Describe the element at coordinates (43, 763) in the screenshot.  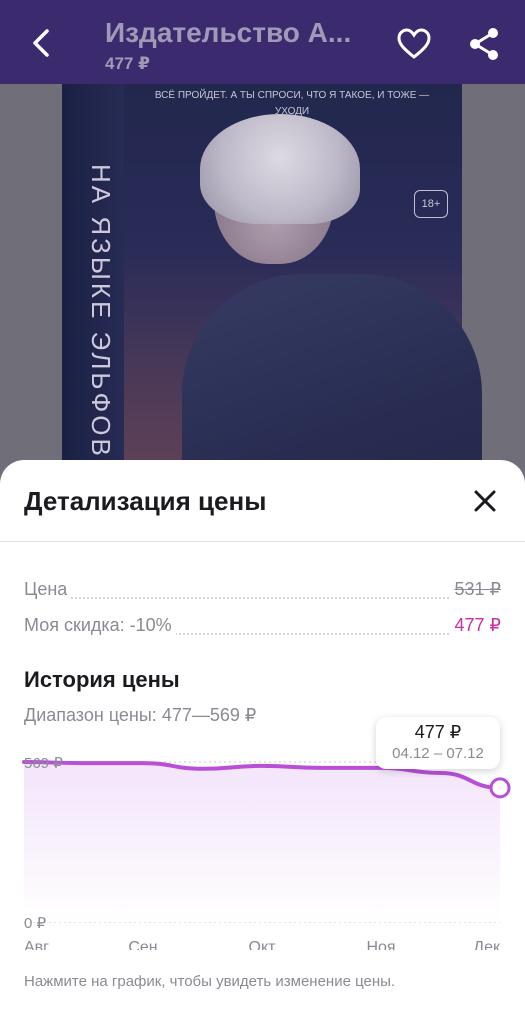
I see `y-tick-label: 569 ₽` at that location.